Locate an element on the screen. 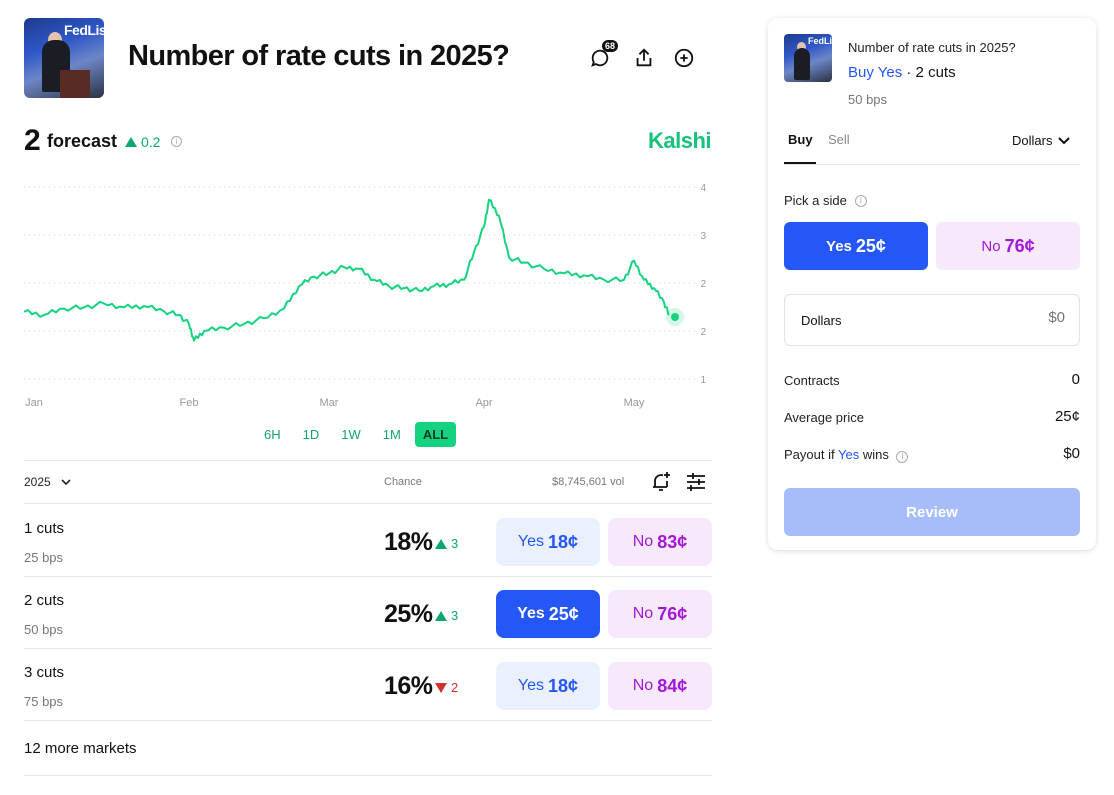  panel-yes-label: Yes is located at coordinates (839, 246).